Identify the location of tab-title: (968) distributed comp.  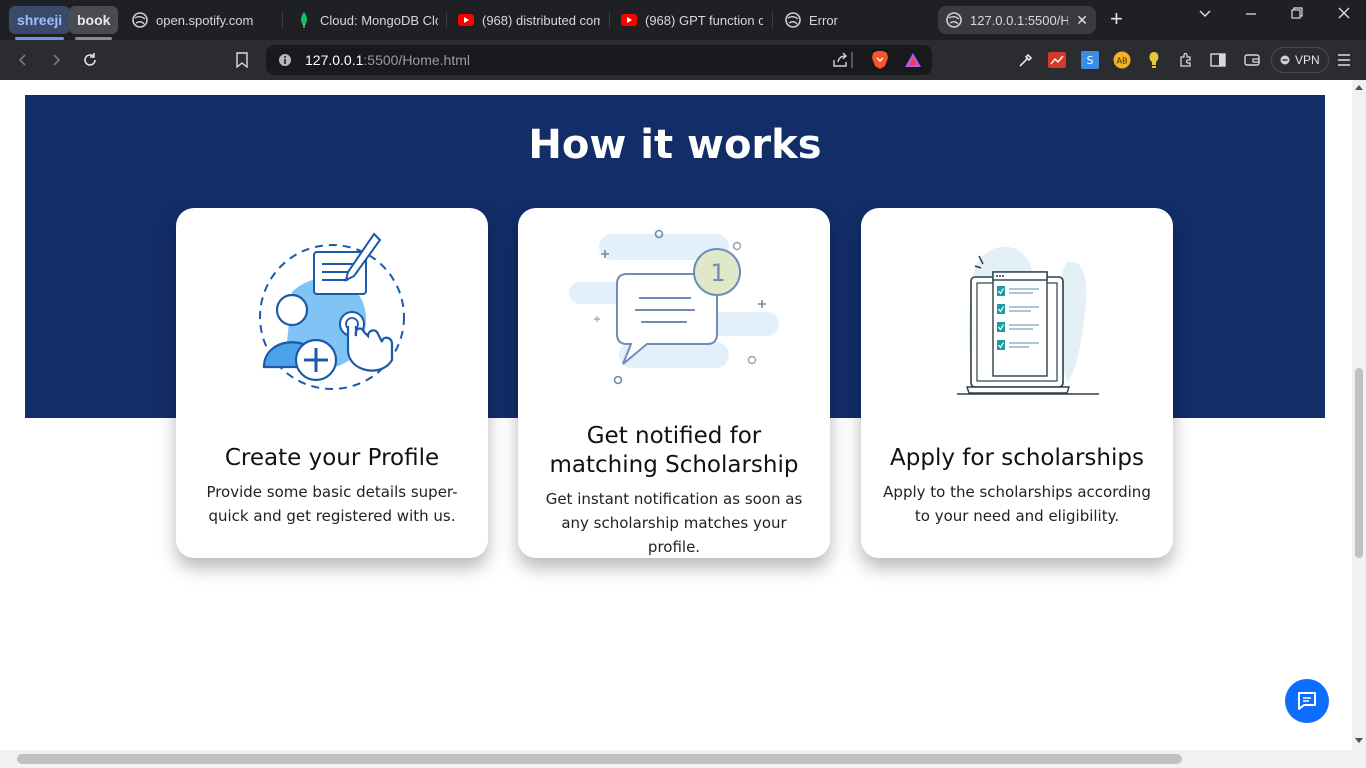
(541, 20).